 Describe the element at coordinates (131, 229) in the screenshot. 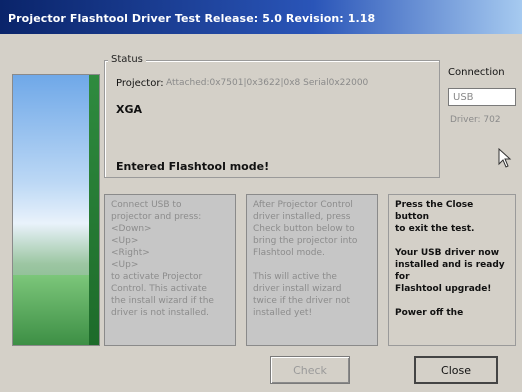

I see `panel-line: <Down>` at that location.